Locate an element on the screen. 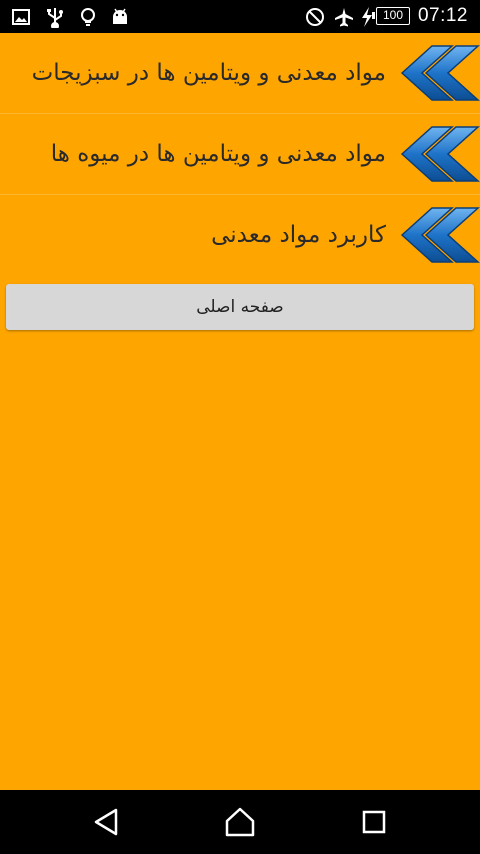 This screenshot has width=480, height=854. recents-icon is located at coordinates (374, 822).